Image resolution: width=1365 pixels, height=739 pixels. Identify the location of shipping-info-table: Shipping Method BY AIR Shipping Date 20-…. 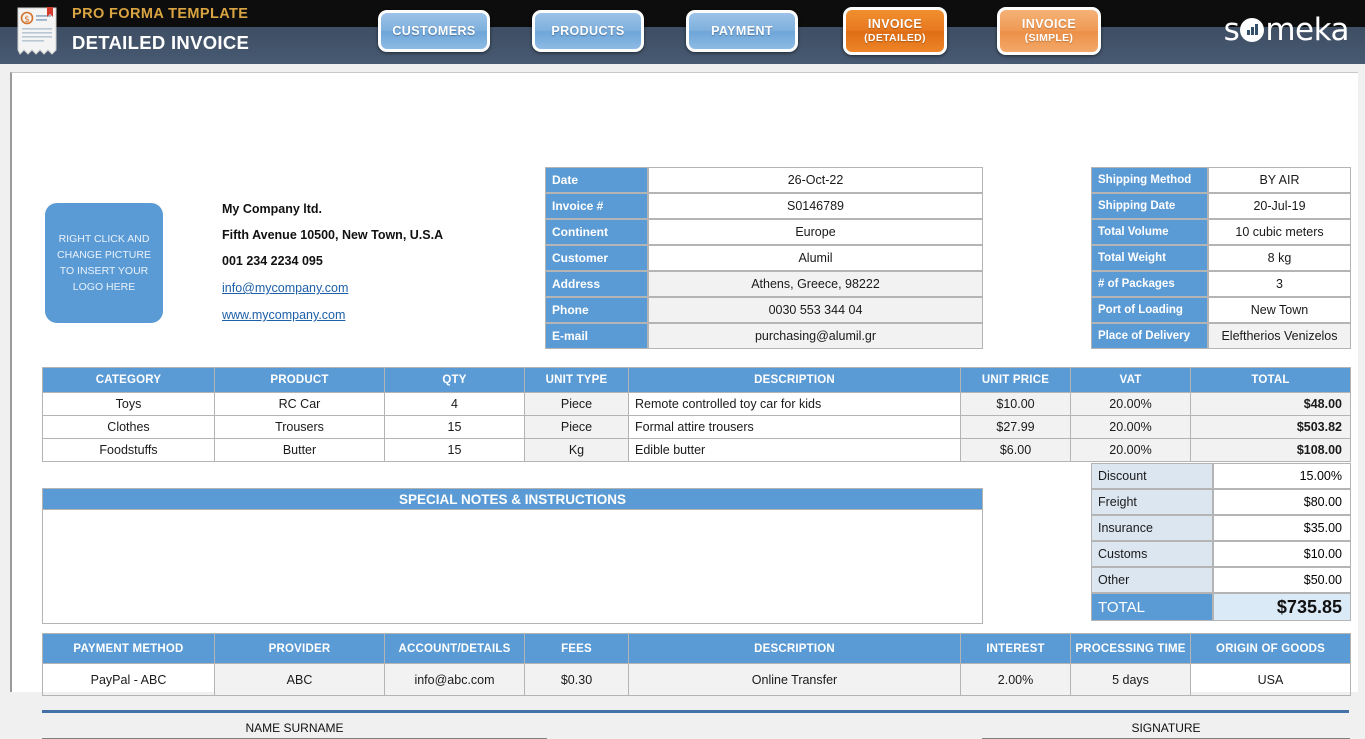
(1221, 258).